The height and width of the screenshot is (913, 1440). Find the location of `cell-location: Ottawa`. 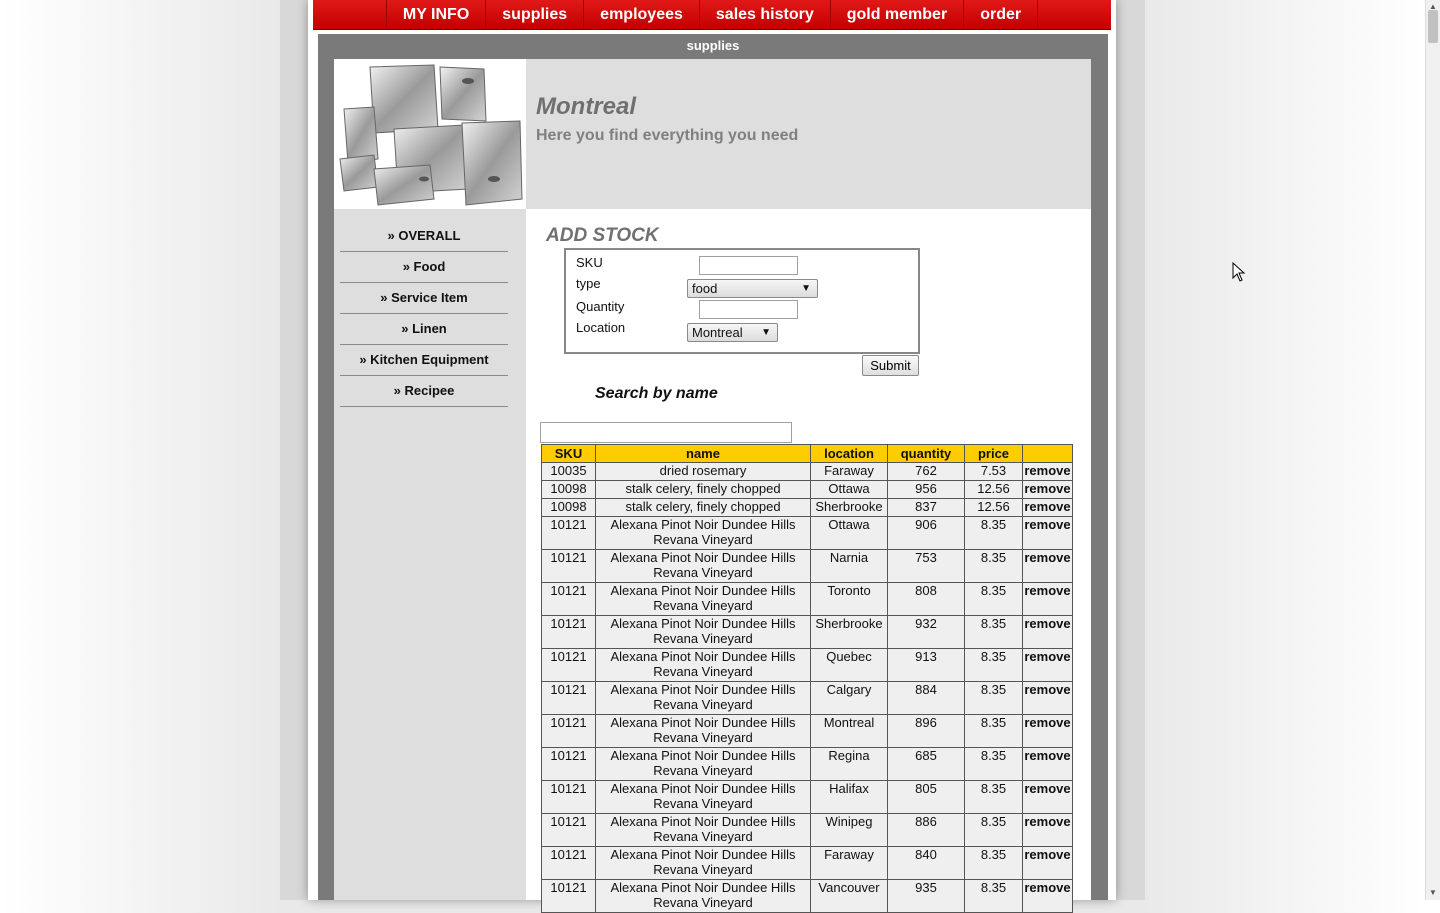

cell-location: Ottawa is located at coordinates (849, 489).